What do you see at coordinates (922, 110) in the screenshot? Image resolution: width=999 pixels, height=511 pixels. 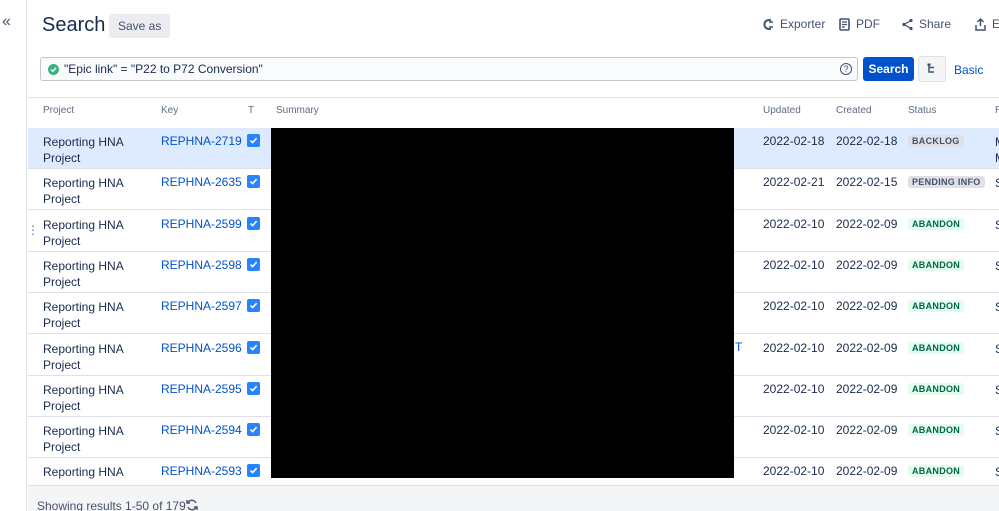 I see `column-status: Status` at bounding box center [922, 110].